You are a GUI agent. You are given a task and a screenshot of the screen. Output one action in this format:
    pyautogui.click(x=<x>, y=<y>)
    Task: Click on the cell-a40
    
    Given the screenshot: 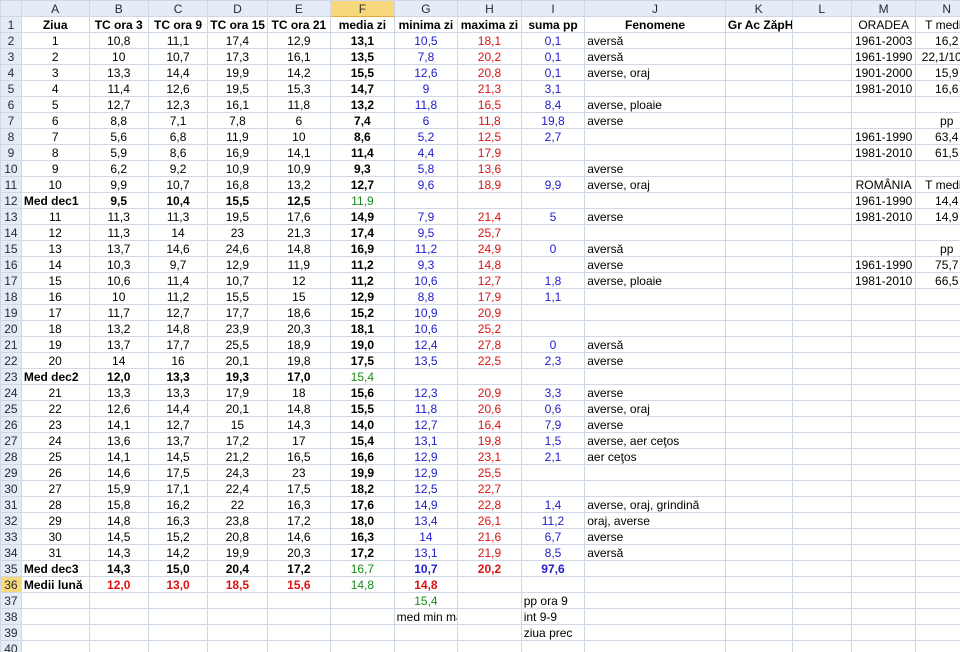 What is the action you would take?
    pyautogui.click(x=55, y=646)
    